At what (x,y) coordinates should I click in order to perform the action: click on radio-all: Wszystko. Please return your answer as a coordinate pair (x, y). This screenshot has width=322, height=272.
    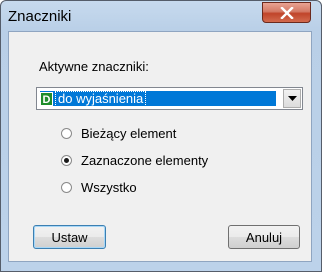
    Looking at the image, I should click on (99, 187).